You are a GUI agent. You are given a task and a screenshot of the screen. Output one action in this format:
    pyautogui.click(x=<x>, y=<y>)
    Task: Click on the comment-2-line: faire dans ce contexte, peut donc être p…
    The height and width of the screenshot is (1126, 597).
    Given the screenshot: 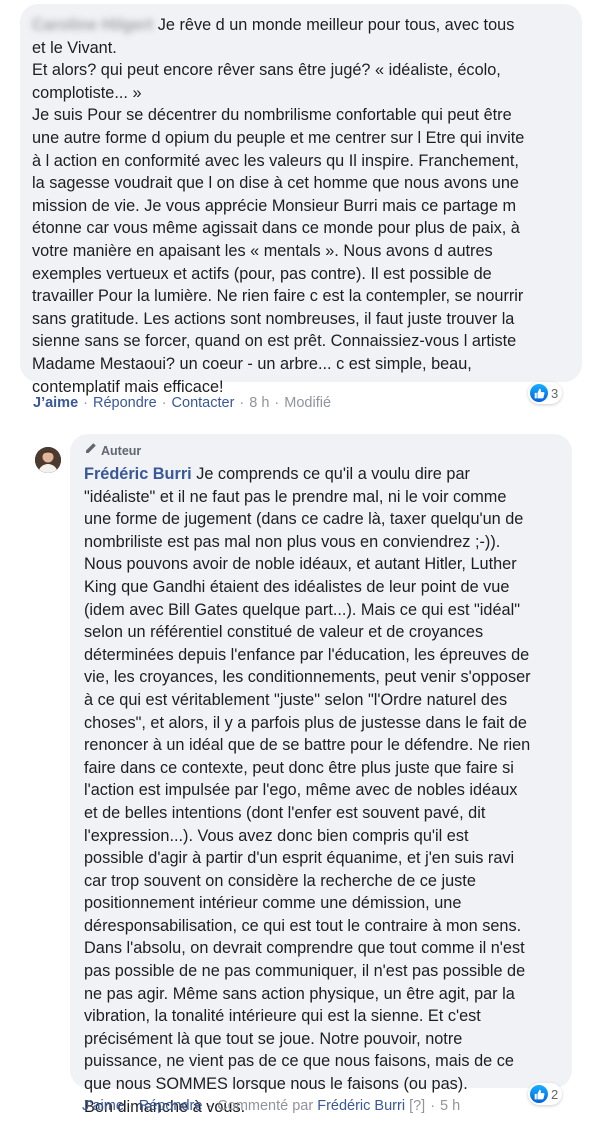 What is the action you would take?
    pyautogui.click(x=299, y=767)
    